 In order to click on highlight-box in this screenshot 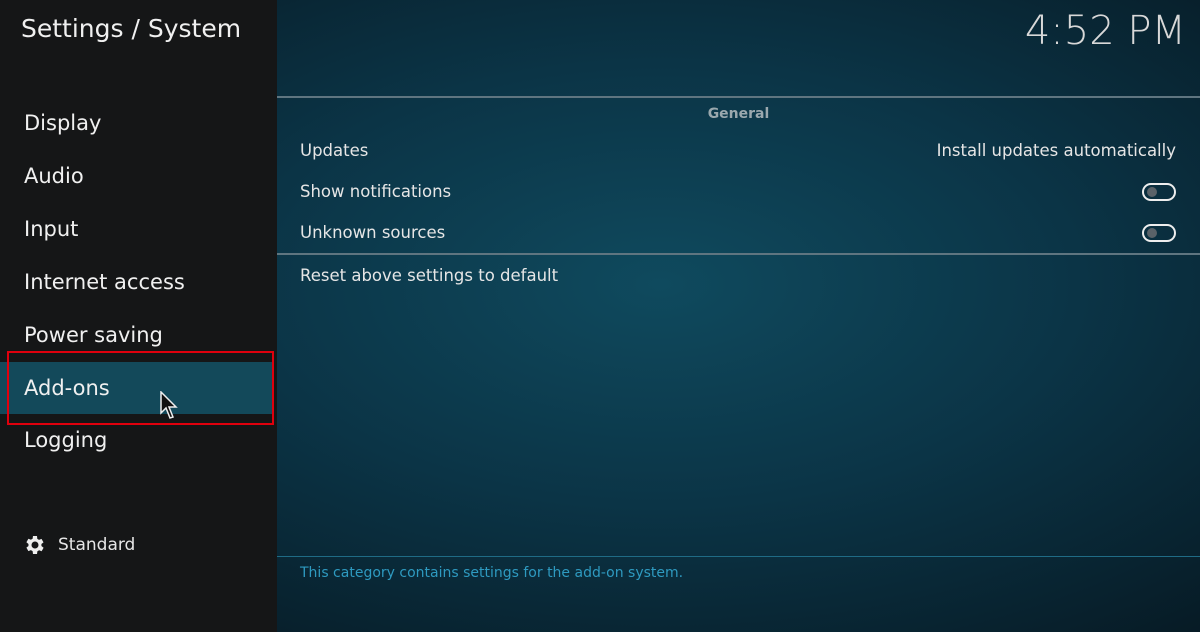, I will do `click(140, 388)`.